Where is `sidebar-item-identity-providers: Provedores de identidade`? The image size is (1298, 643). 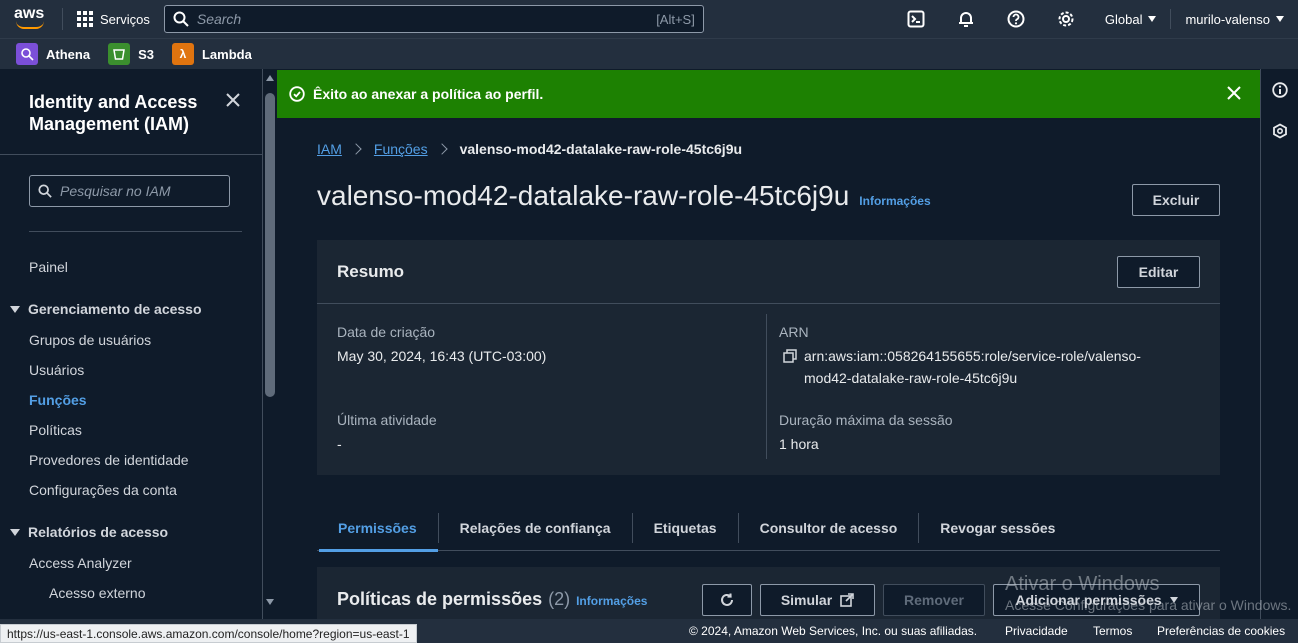 sidebar-item-identity-providers: Provedores de identidade is located at coordinates (109, 460).